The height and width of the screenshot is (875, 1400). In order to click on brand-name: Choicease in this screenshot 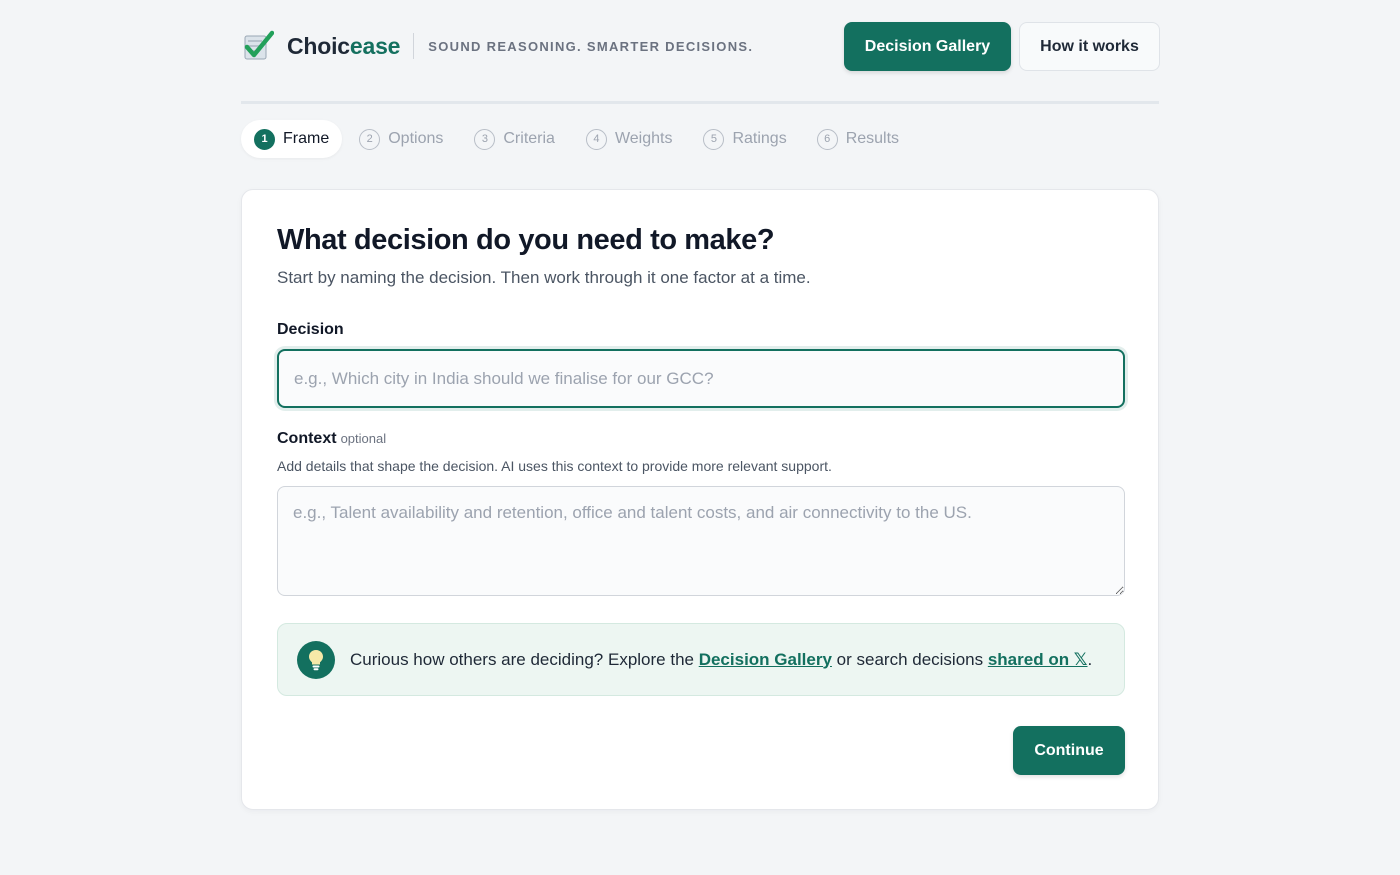, I will do `click(343, 46)`.